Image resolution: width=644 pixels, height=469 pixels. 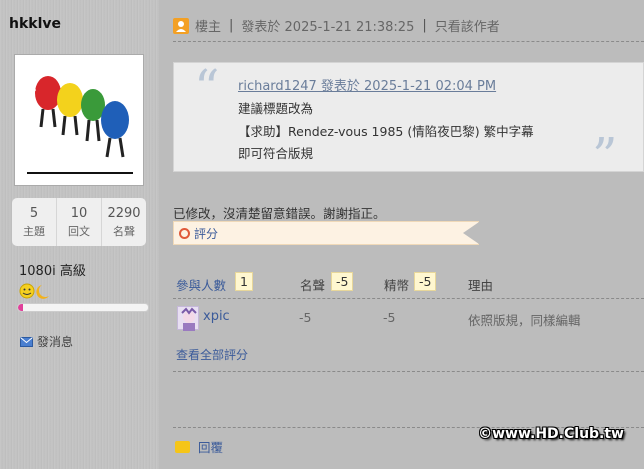 What do you see at coordinates (79, 213) in the screenshot?
I see `stat-value: 10` at bounding box center [79, 213].